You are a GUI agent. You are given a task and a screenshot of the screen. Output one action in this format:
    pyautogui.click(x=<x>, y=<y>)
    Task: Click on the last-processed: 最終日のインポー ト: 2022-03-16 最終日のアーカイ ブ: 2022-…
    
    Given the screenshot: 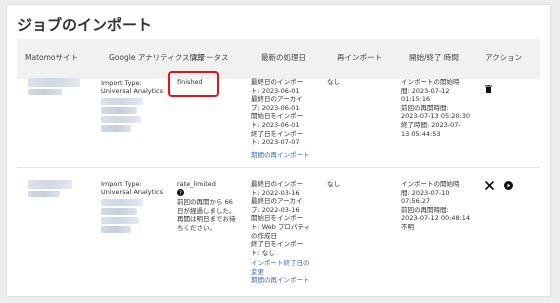 What is the action you would take?
    pyautogui.click(x=281, y=218)
    